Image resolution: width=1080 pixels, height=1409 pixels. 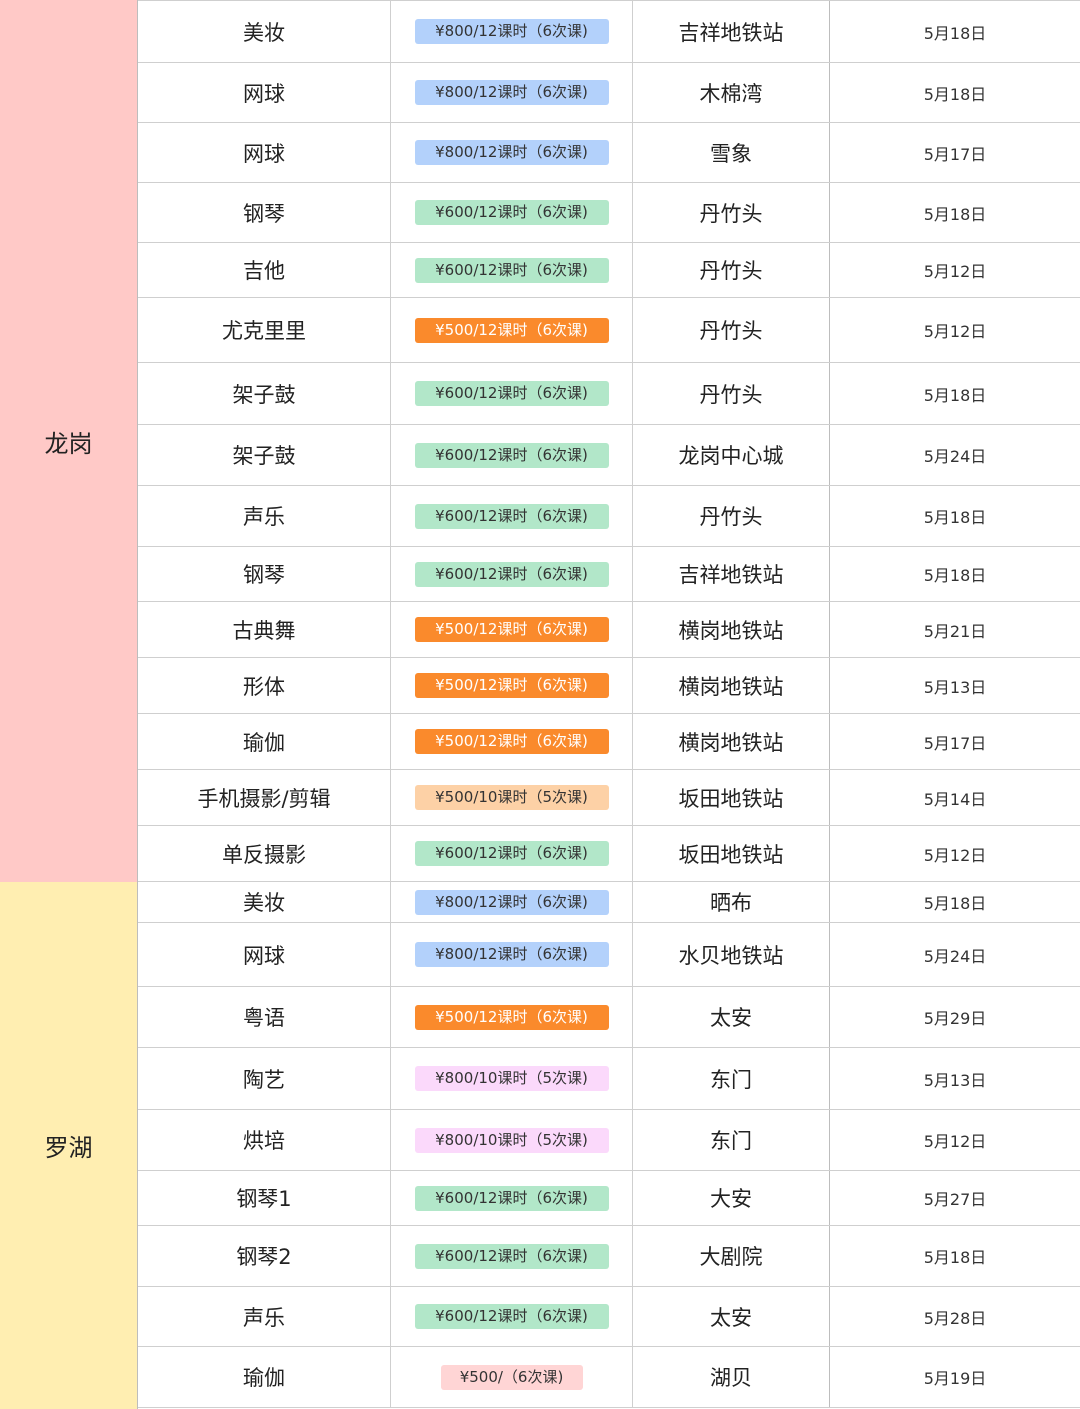 I want to click on table-row: 吉他 ¥600/12课时（6次课) 丹竹头 5月12日, so click(x=609, y=270).